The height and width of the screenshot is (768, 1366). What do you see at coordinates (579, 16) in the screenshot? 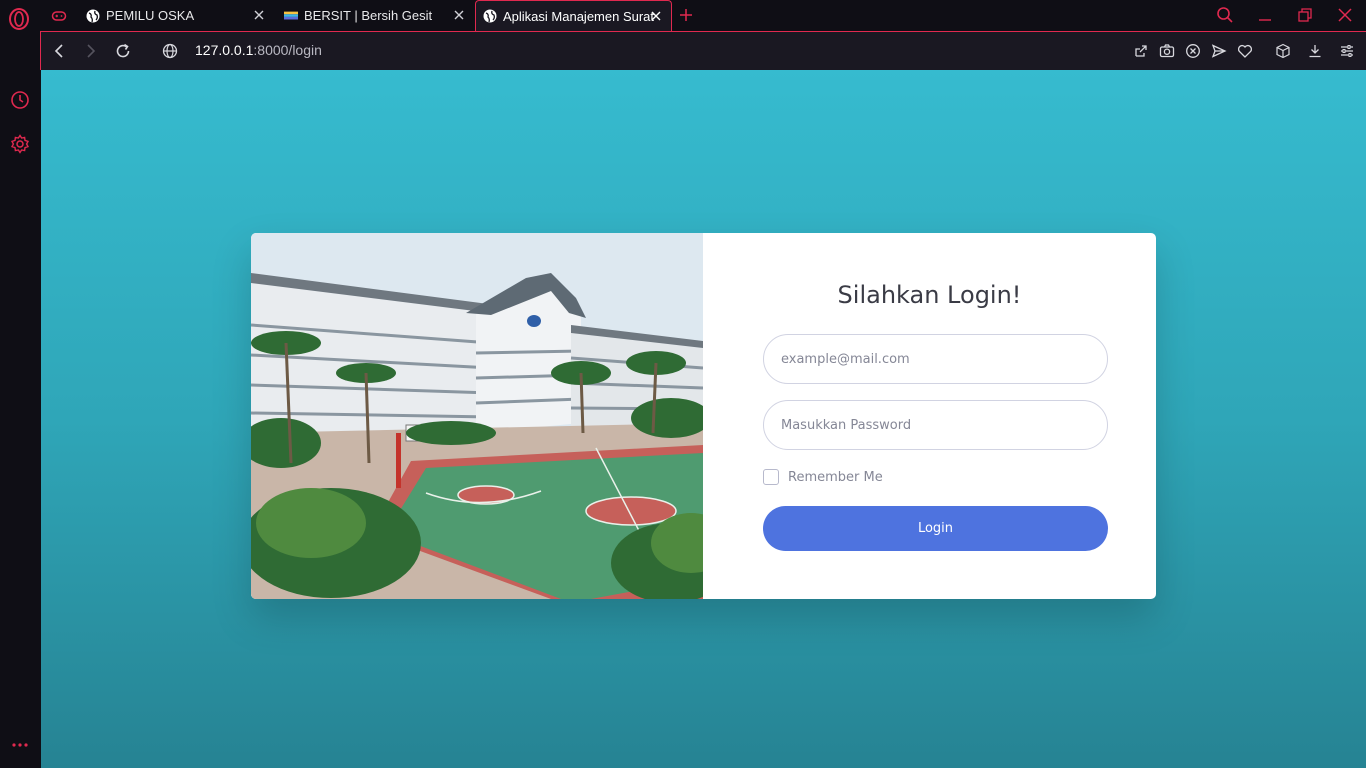
I see `tab-title: Aplikasi Manajemen Surat` at bounding box center [579, 16].